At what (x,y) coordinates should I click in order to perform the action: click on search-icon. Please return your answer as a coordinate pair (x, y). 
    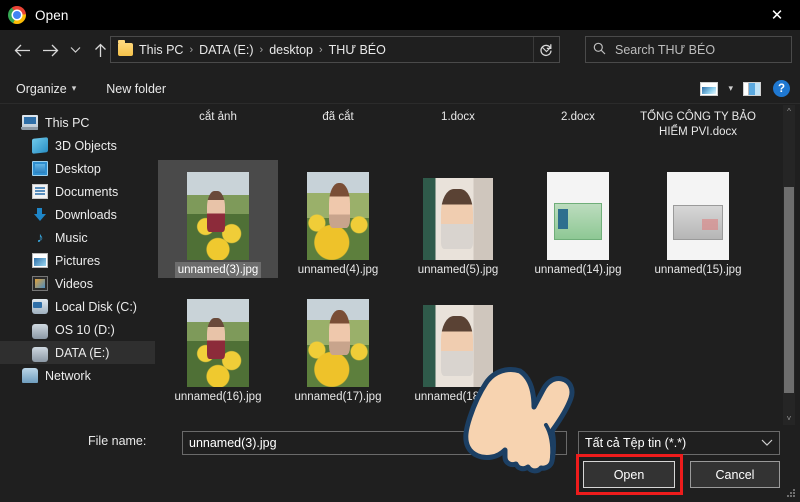
    Looking at the image, I should click on (604, 50).